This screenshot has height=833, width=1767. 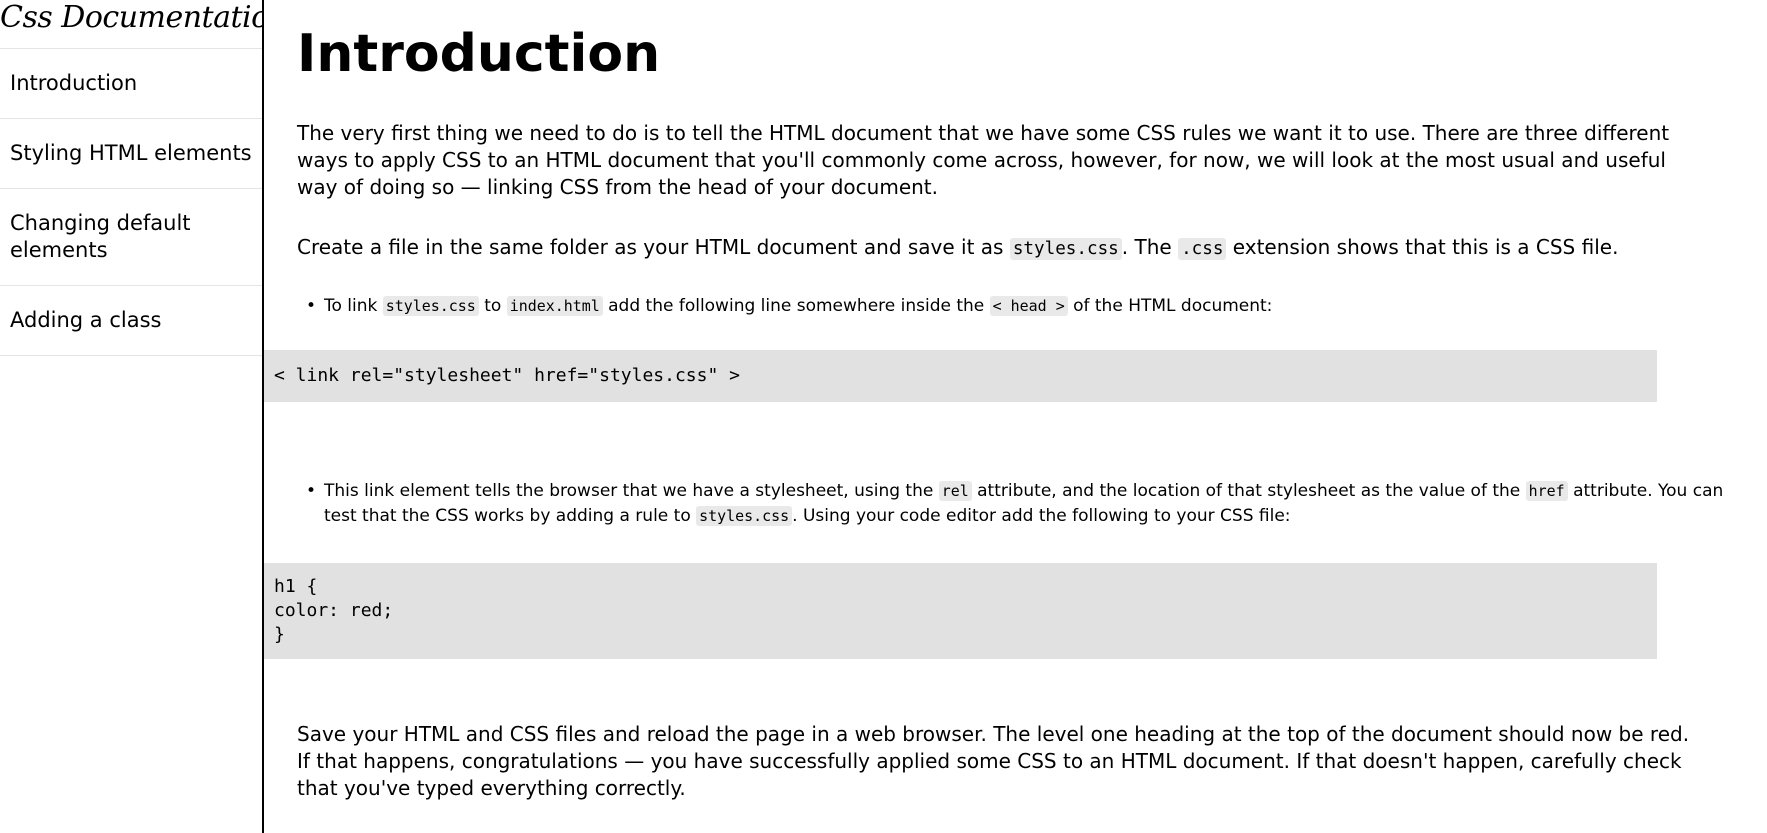 What do you see at coordinates (279, 634) in the screenshot?
I see `code-line: }` at bounding box center [279, 634].